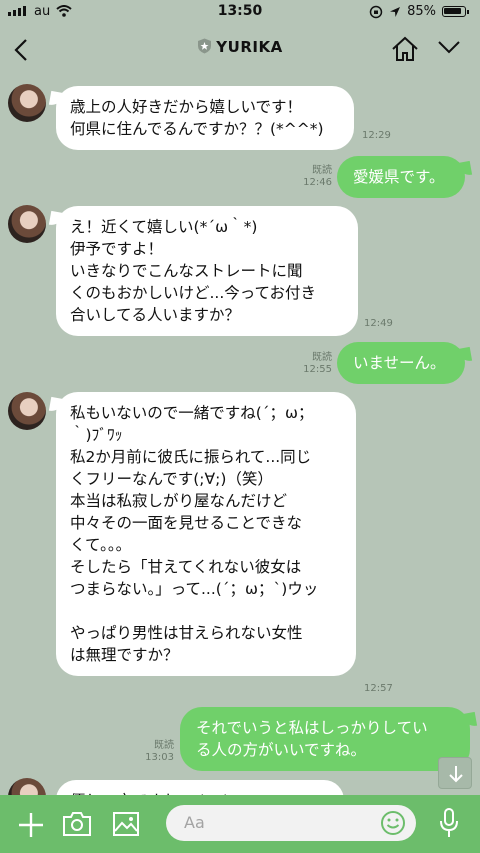 This screenshot has height=853, width=480. What do you see at coordinates (449, 823) in the screenshot?
I see `microphone-icon` at bounding box center [449, 823].